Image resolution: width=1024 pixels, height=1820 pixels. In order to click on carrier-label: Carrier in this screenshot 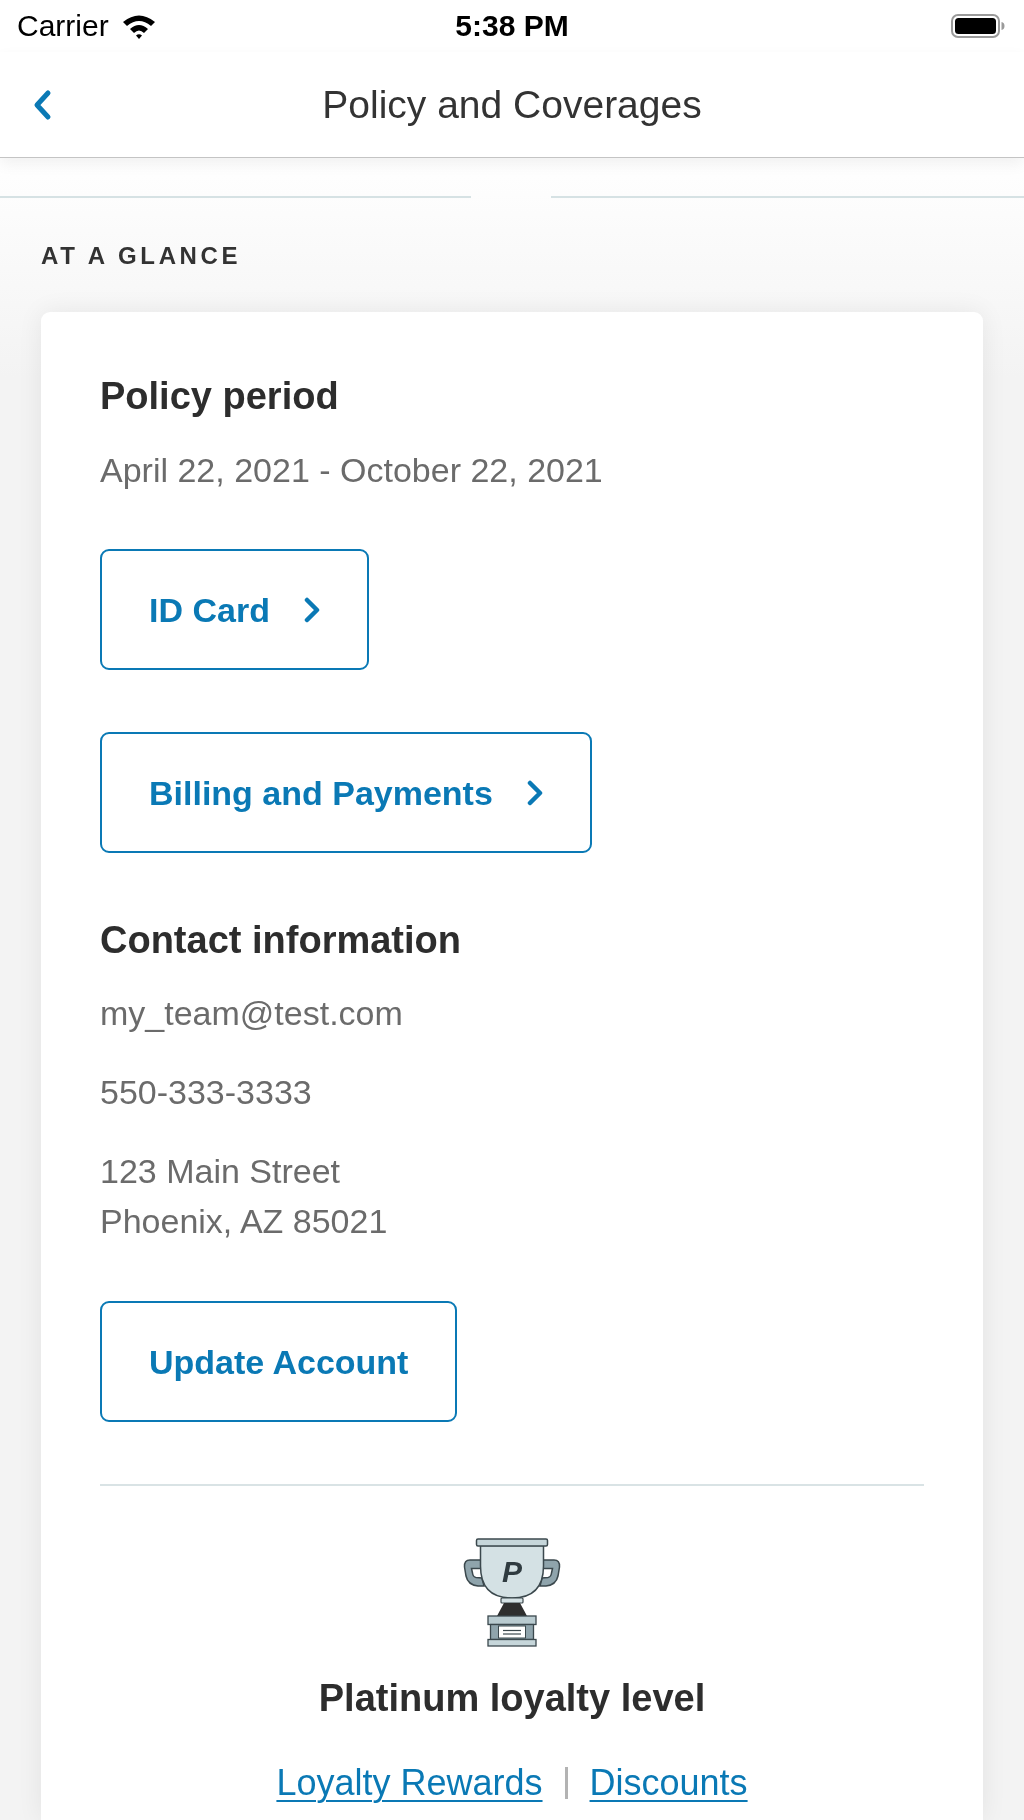, I will do `click(63, 26)`.